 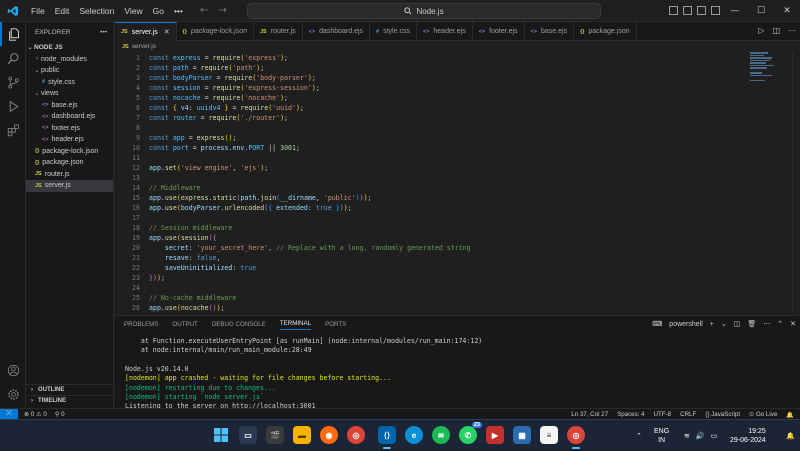 What do you see at coordinates (550, 31) in the screenshot?
I see `tab-base-ejs: <> base.ejs` at bounding box center [550, 31].